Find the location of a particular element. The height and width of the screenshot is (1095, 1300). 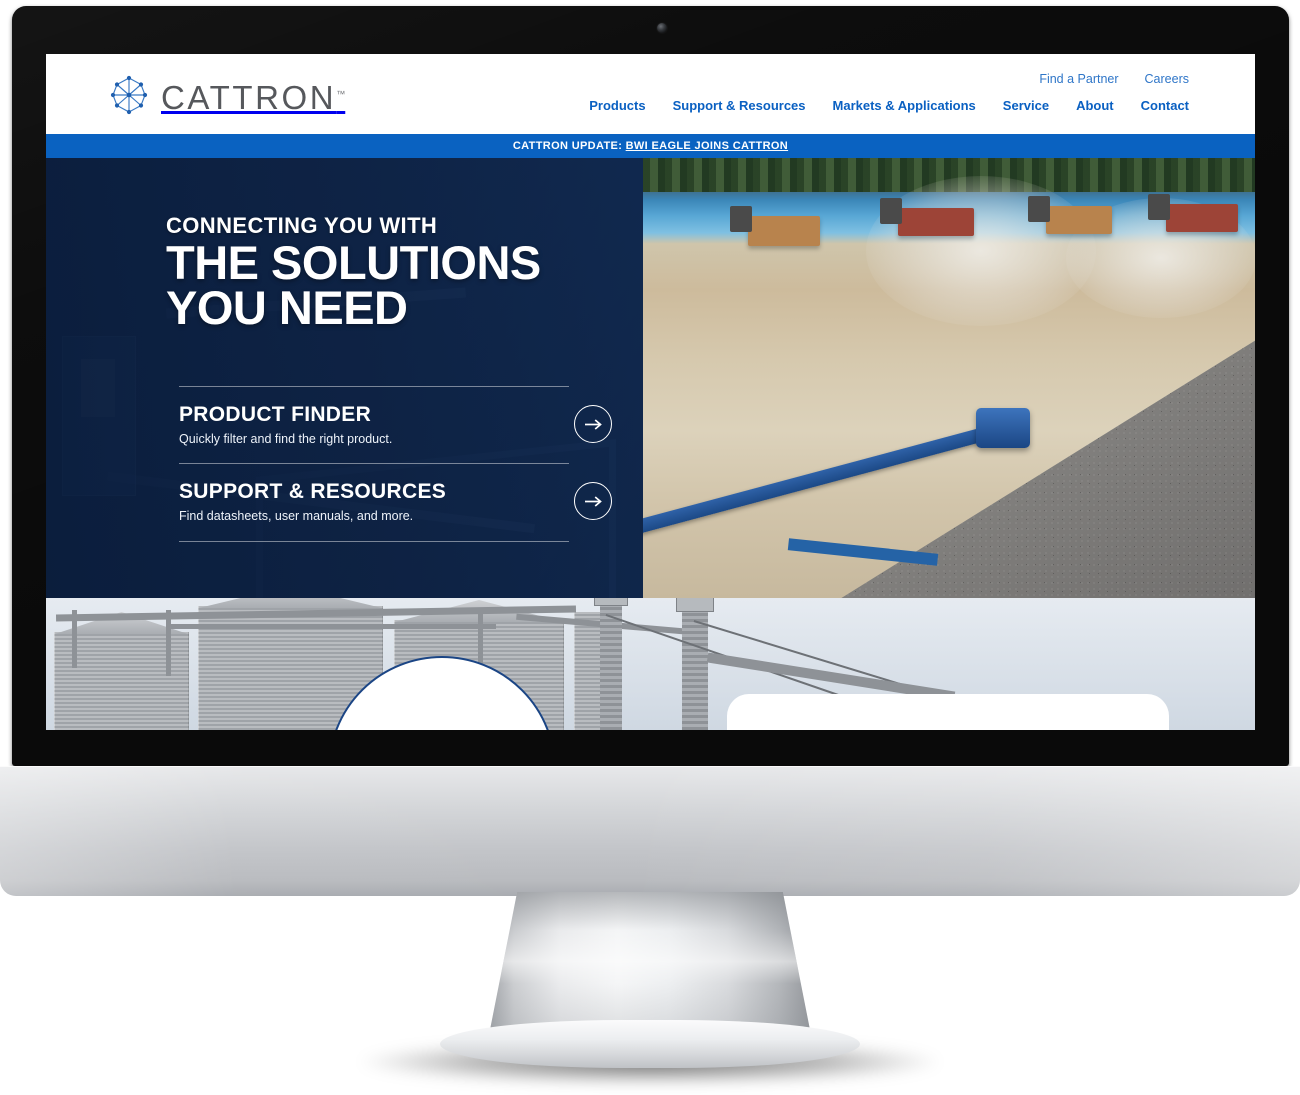

nav-item-products: Products is located at coordinates (617, 105).